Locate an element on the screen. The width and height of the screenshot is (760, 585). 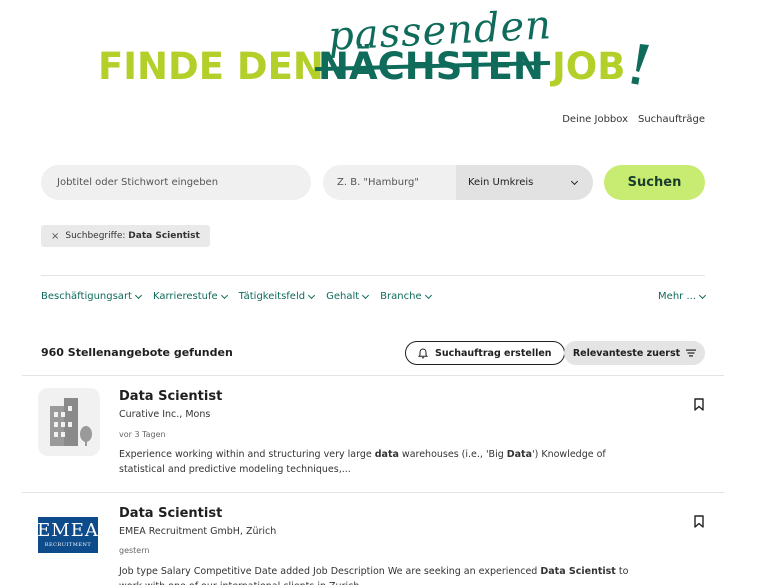
search-term-chip: × Suchbegriffe: Data Scientist is located at coordinates (125, 236).